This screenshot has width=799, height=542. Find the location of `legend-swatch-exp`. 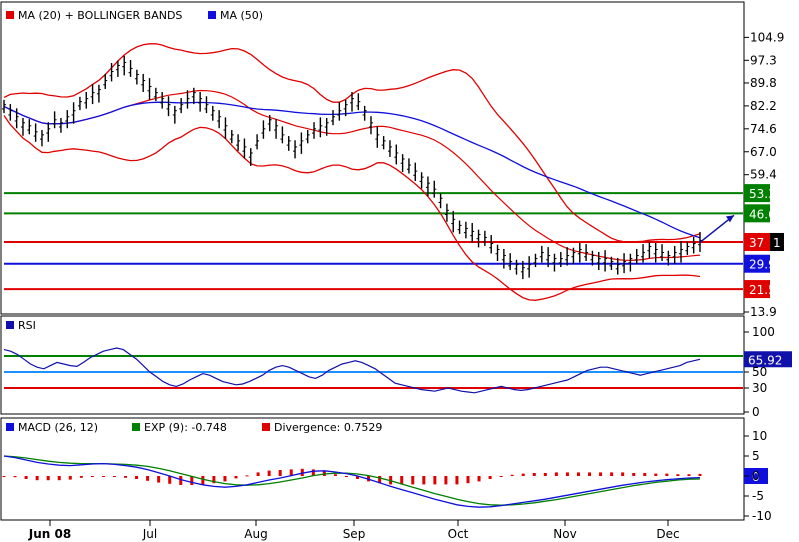

legend-swatch-exp is located at coordinates (136, 427).